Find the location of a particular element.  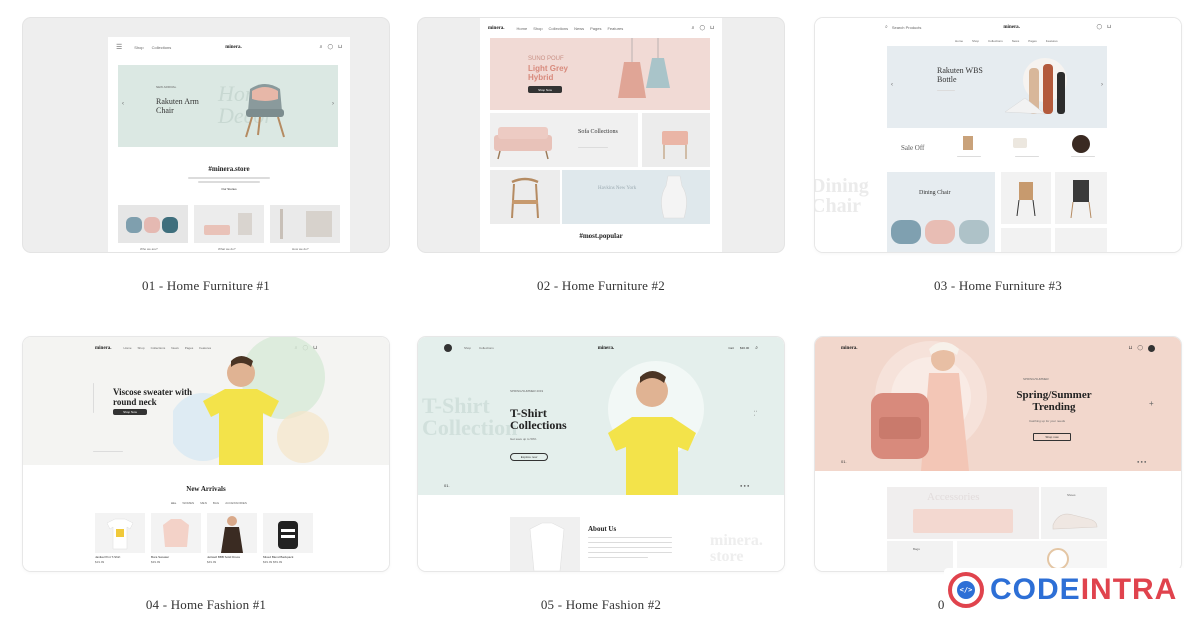

template-caption: 01 - Home Furniture #1 is located at coordinates (206, 286).